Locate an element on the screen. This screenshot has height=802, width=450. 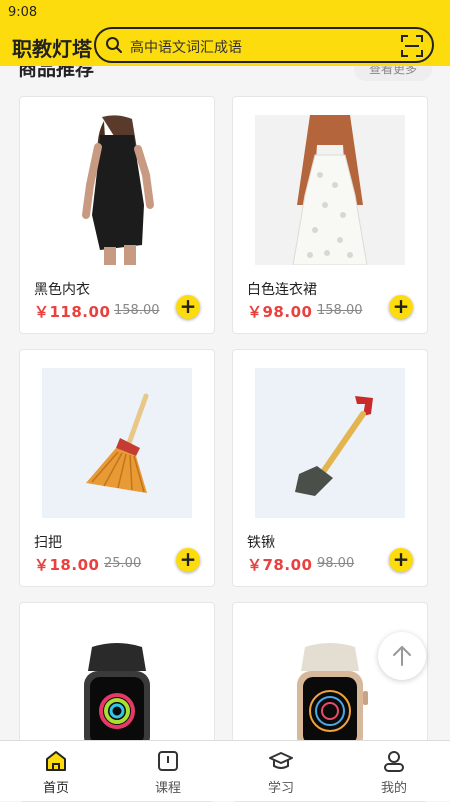
search-placeholder: 高中语文词汇成语 is located at coordinates (186, 48).